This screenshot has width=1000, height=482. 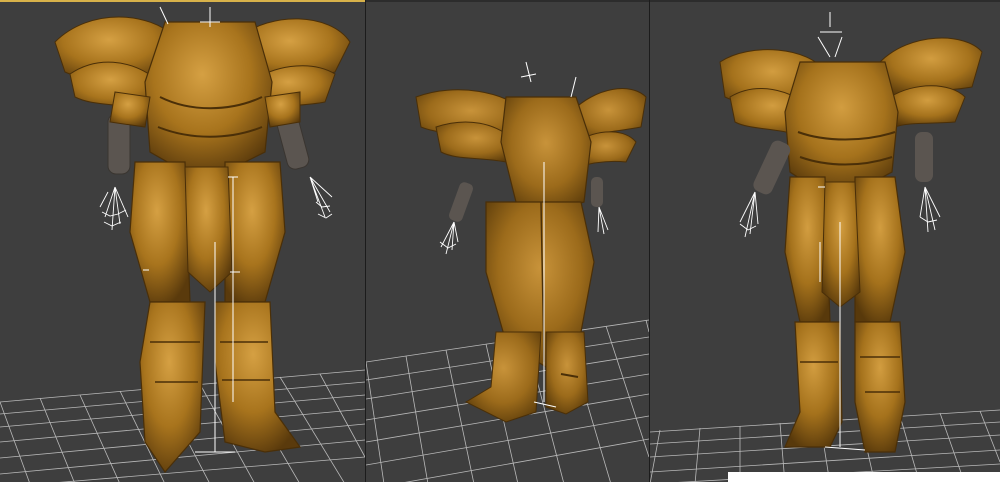 I want to click on bottom-blank-area, so click(x=864, y=477).